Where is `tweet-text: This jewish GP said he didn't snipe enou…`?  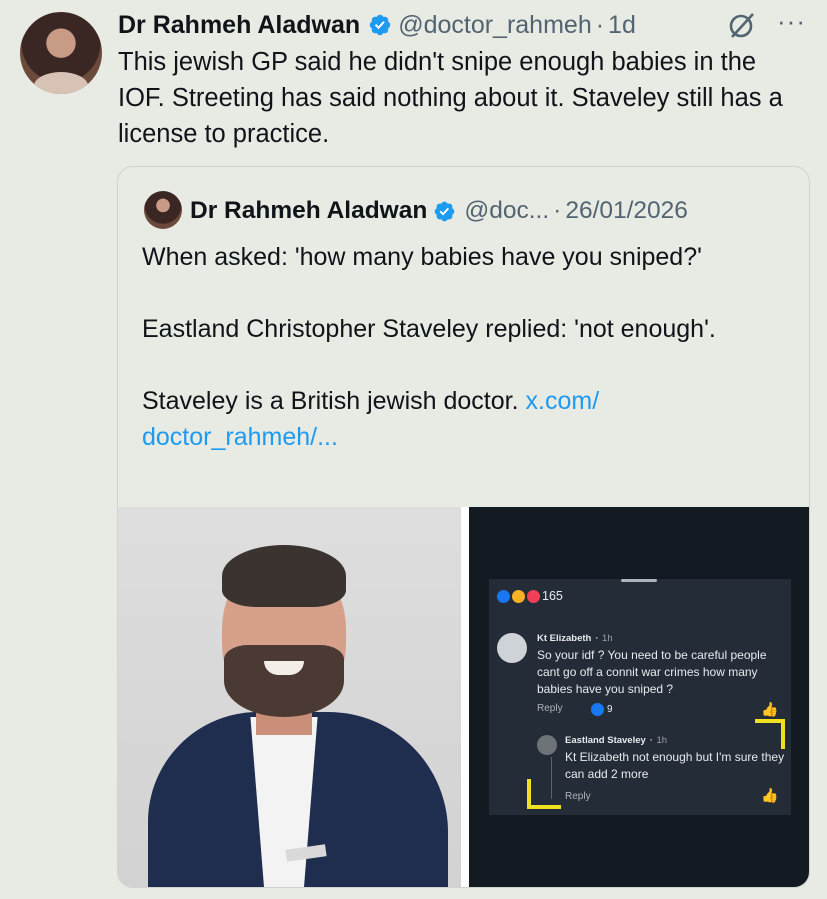 tweet-text: This jewish GP said he didn't snipe enou… is located at coordinates (450, 98).